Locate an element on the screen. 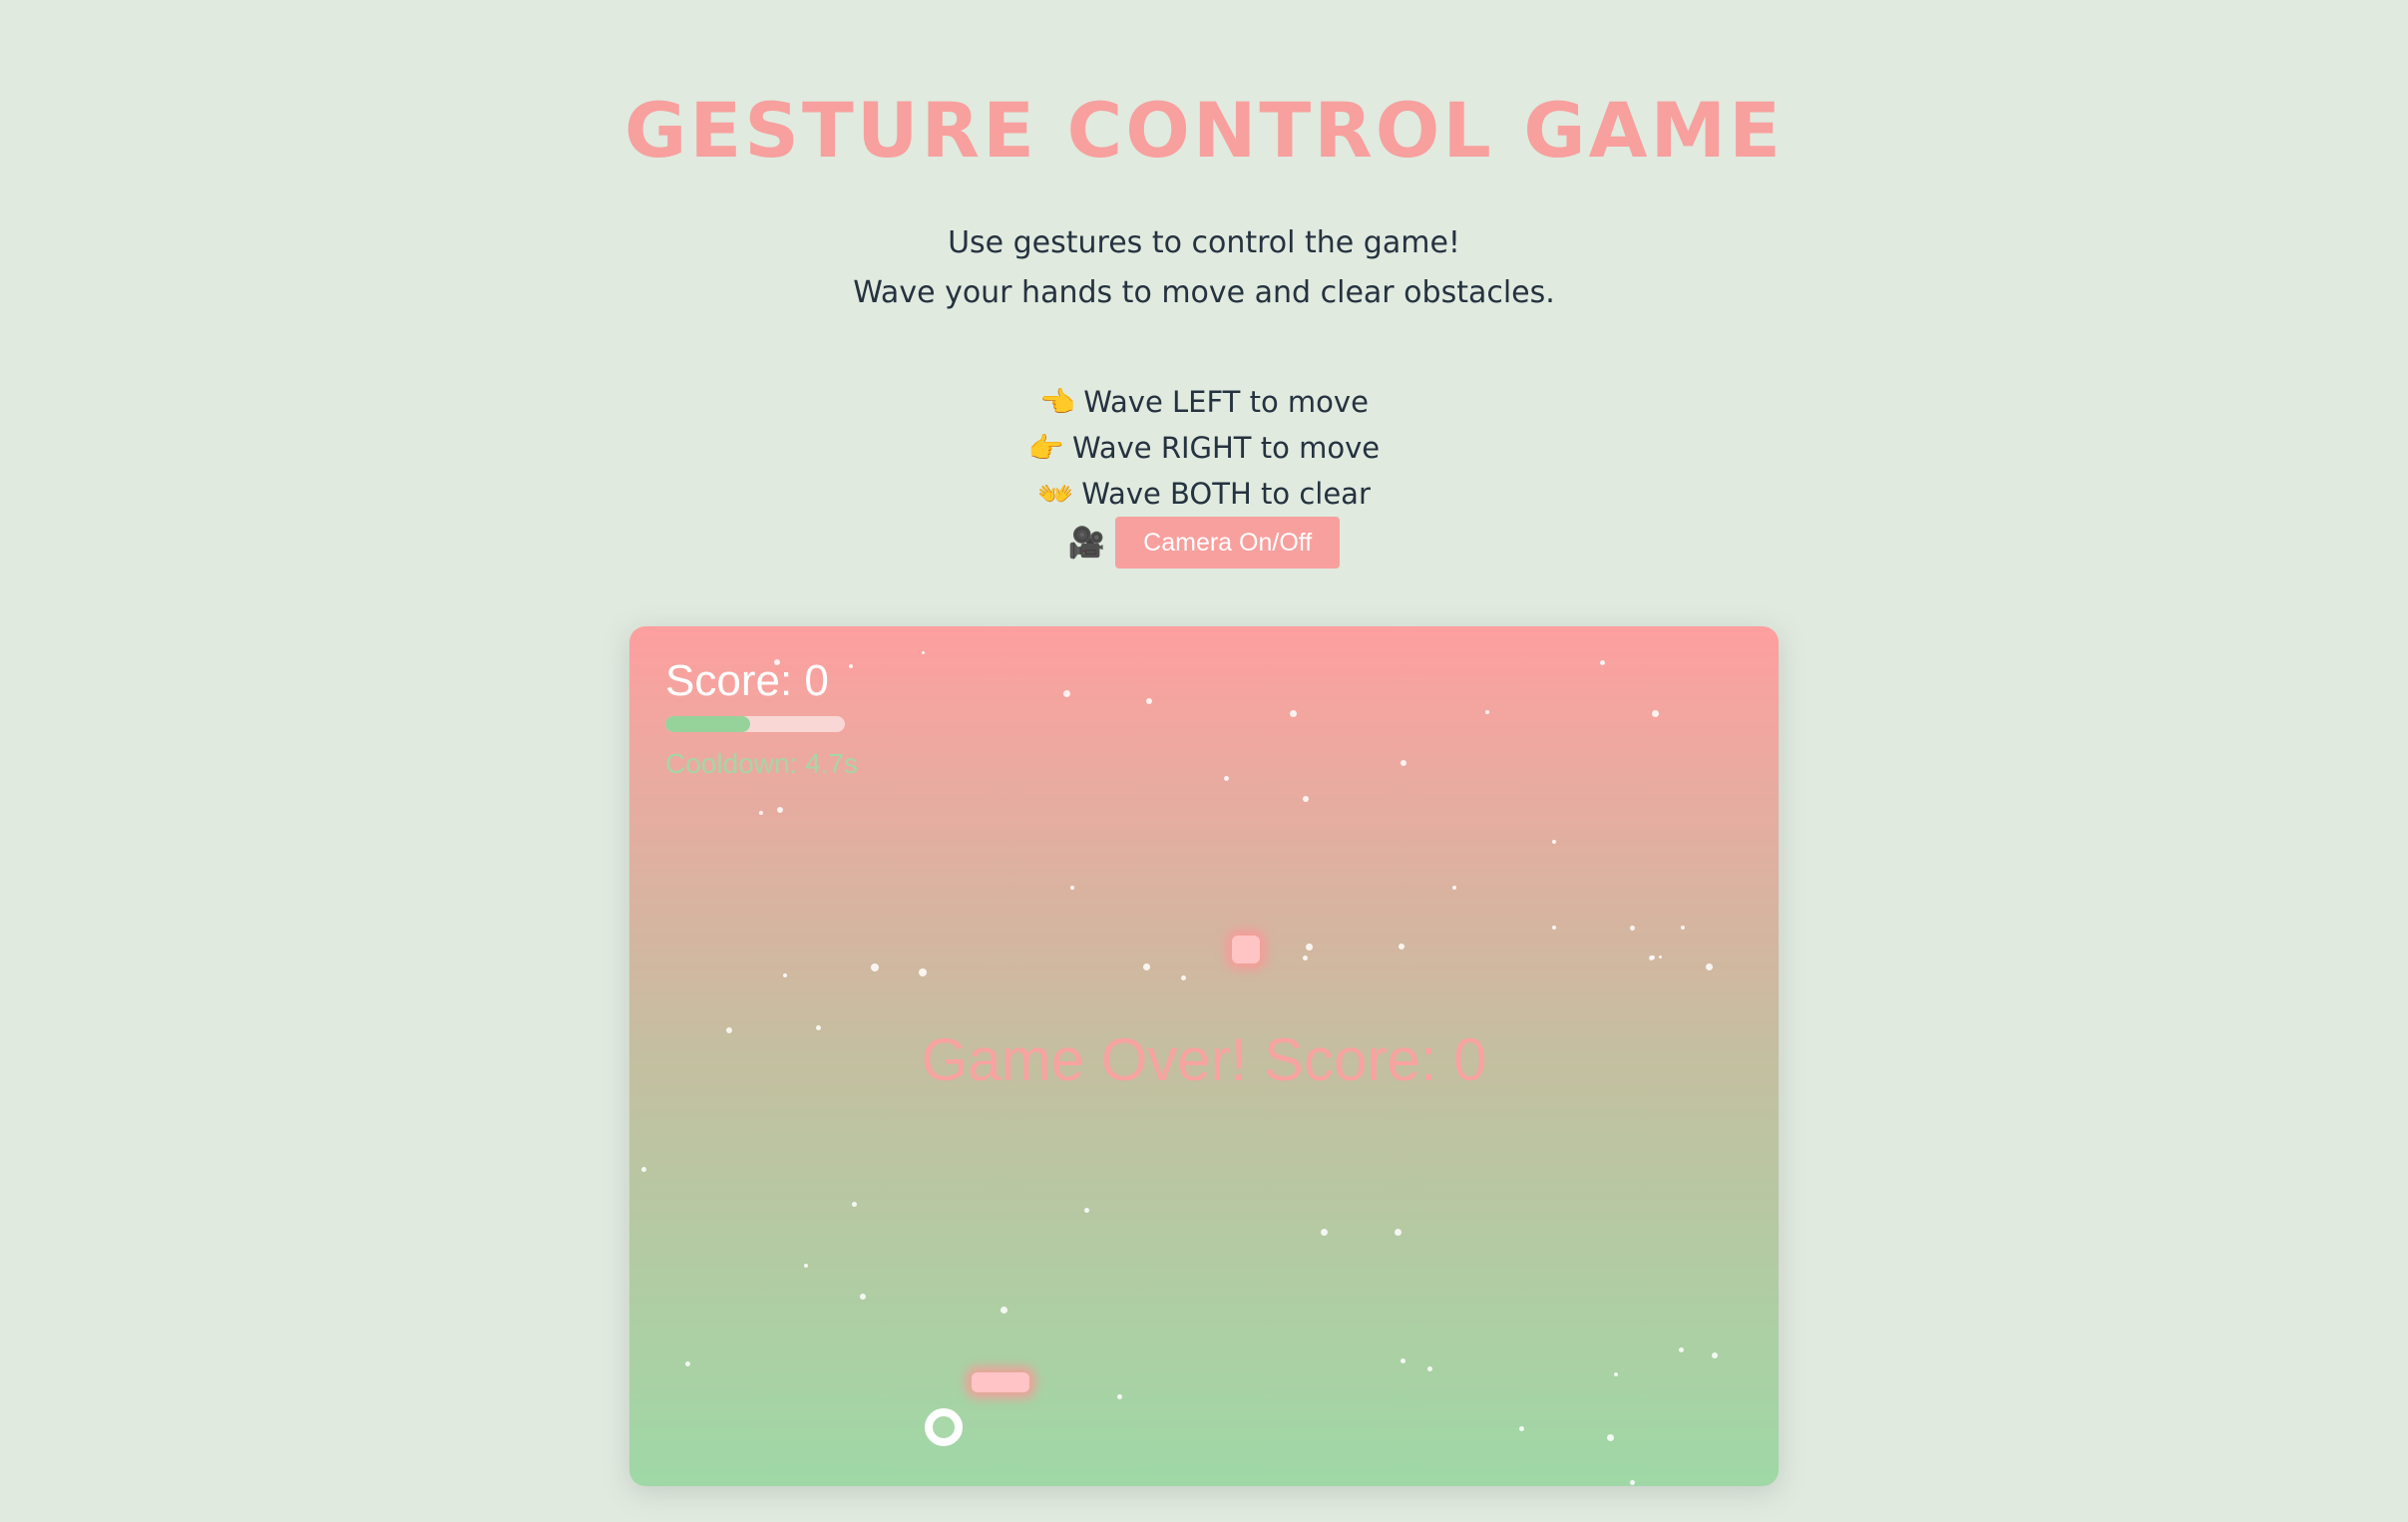 The image size is (2408, 1522). open-hands-icon: 👐 is located at coordinates (1056, 494).